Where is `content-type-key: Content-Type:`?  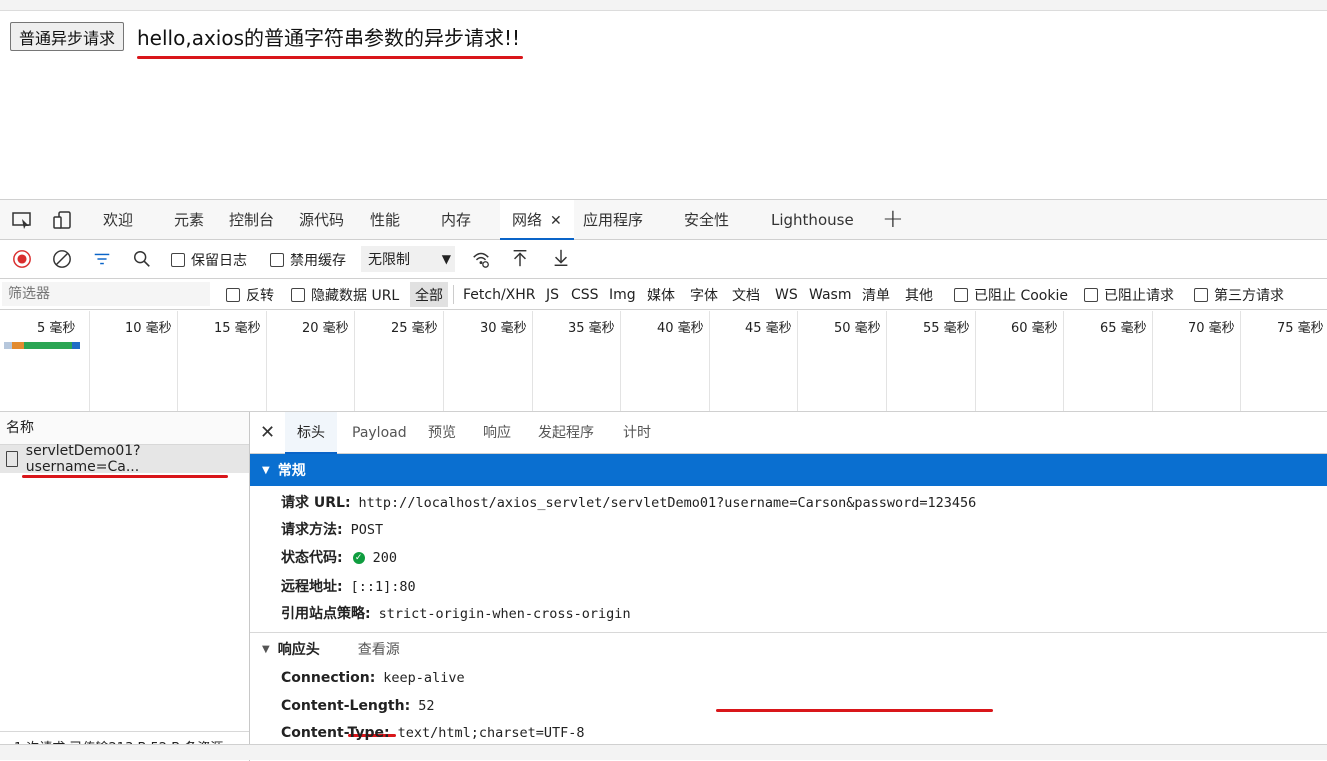
content-type-key: Content-Type: is located at coordinates (335, 733).